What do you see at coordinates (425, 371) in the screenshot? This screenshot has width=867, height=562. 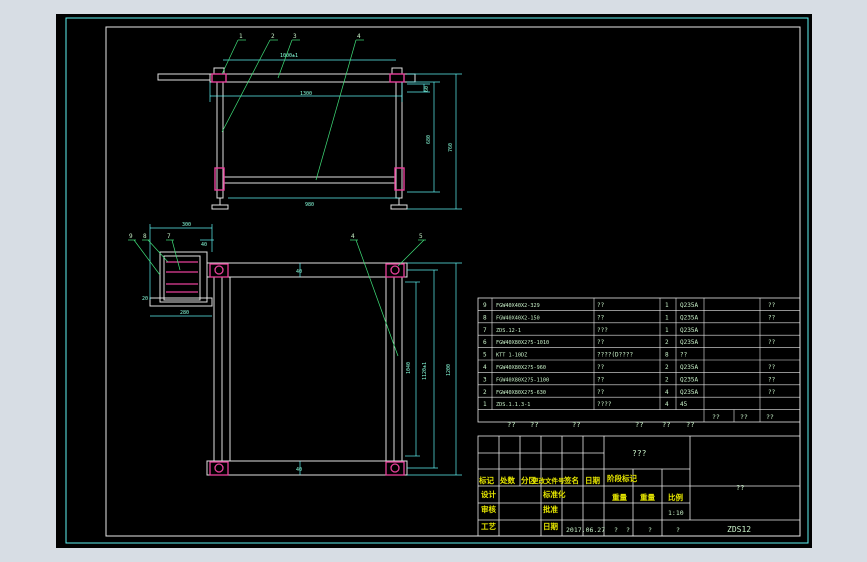 I see `dim-inner2: 1120±1` at bounding box center [425, 371].